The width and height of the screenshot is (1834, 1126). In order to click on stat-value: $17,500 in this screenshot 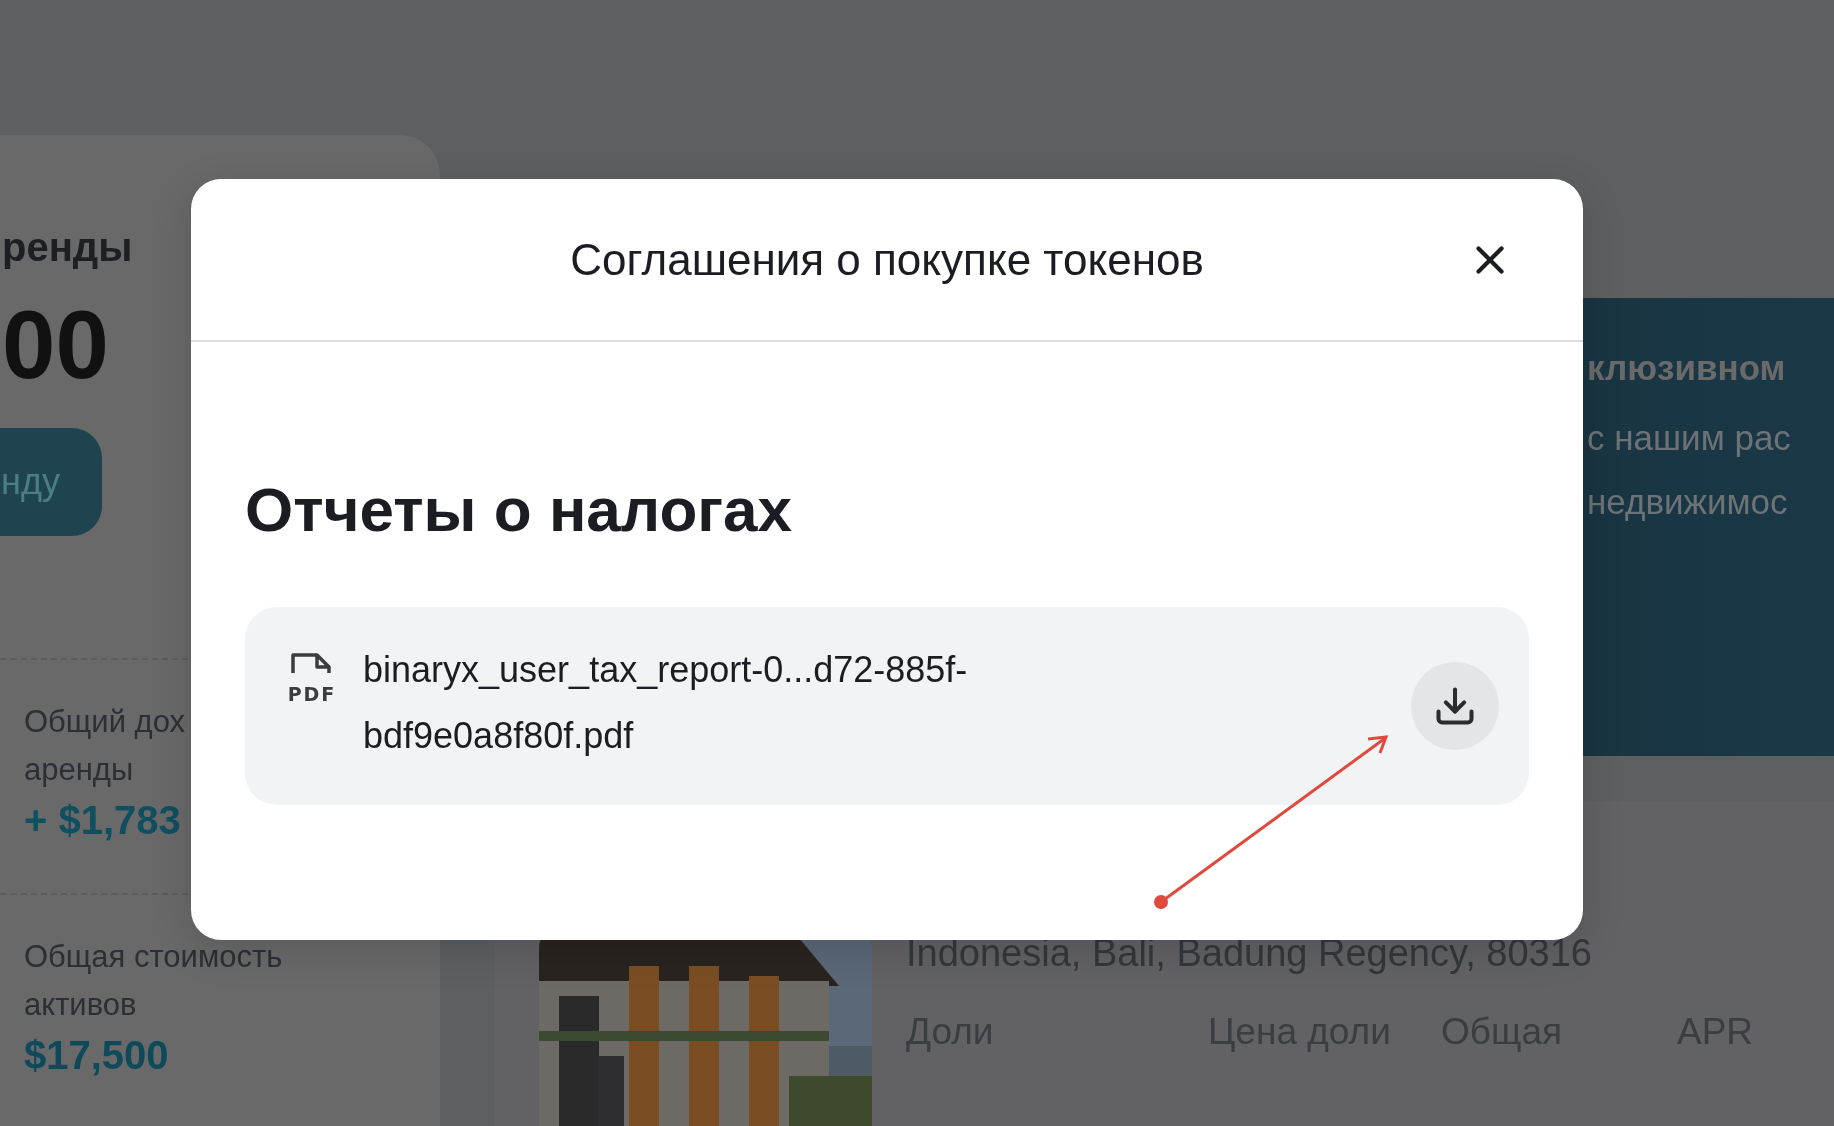, I will do `click(96, 1055)`.